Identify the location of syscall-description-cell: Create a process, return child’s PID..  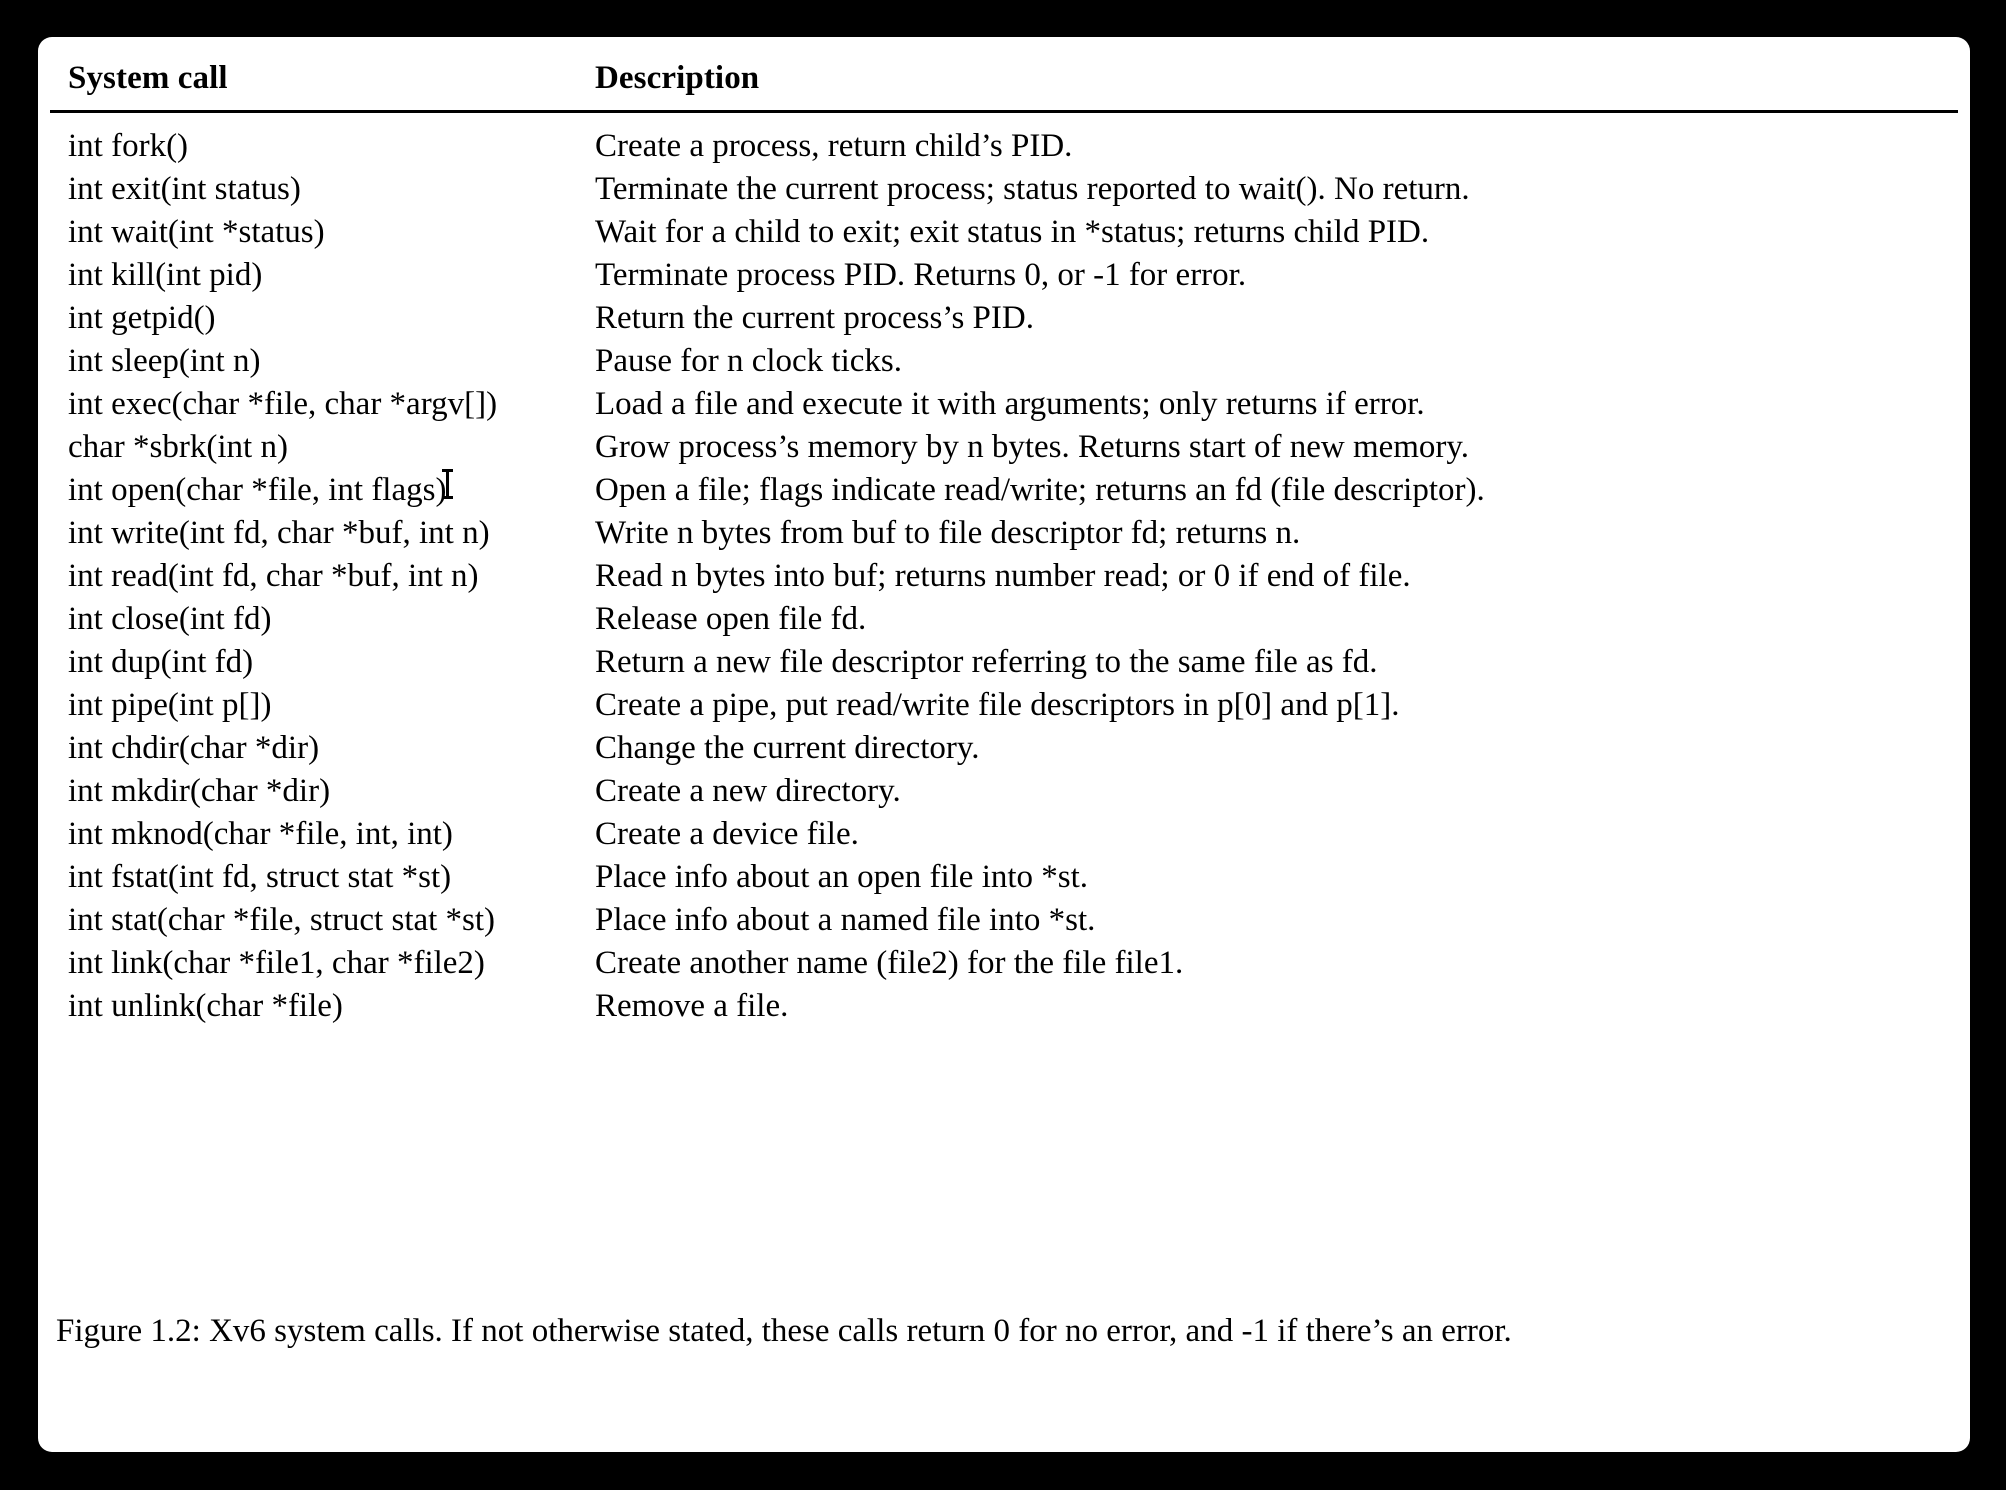
(834, 146).